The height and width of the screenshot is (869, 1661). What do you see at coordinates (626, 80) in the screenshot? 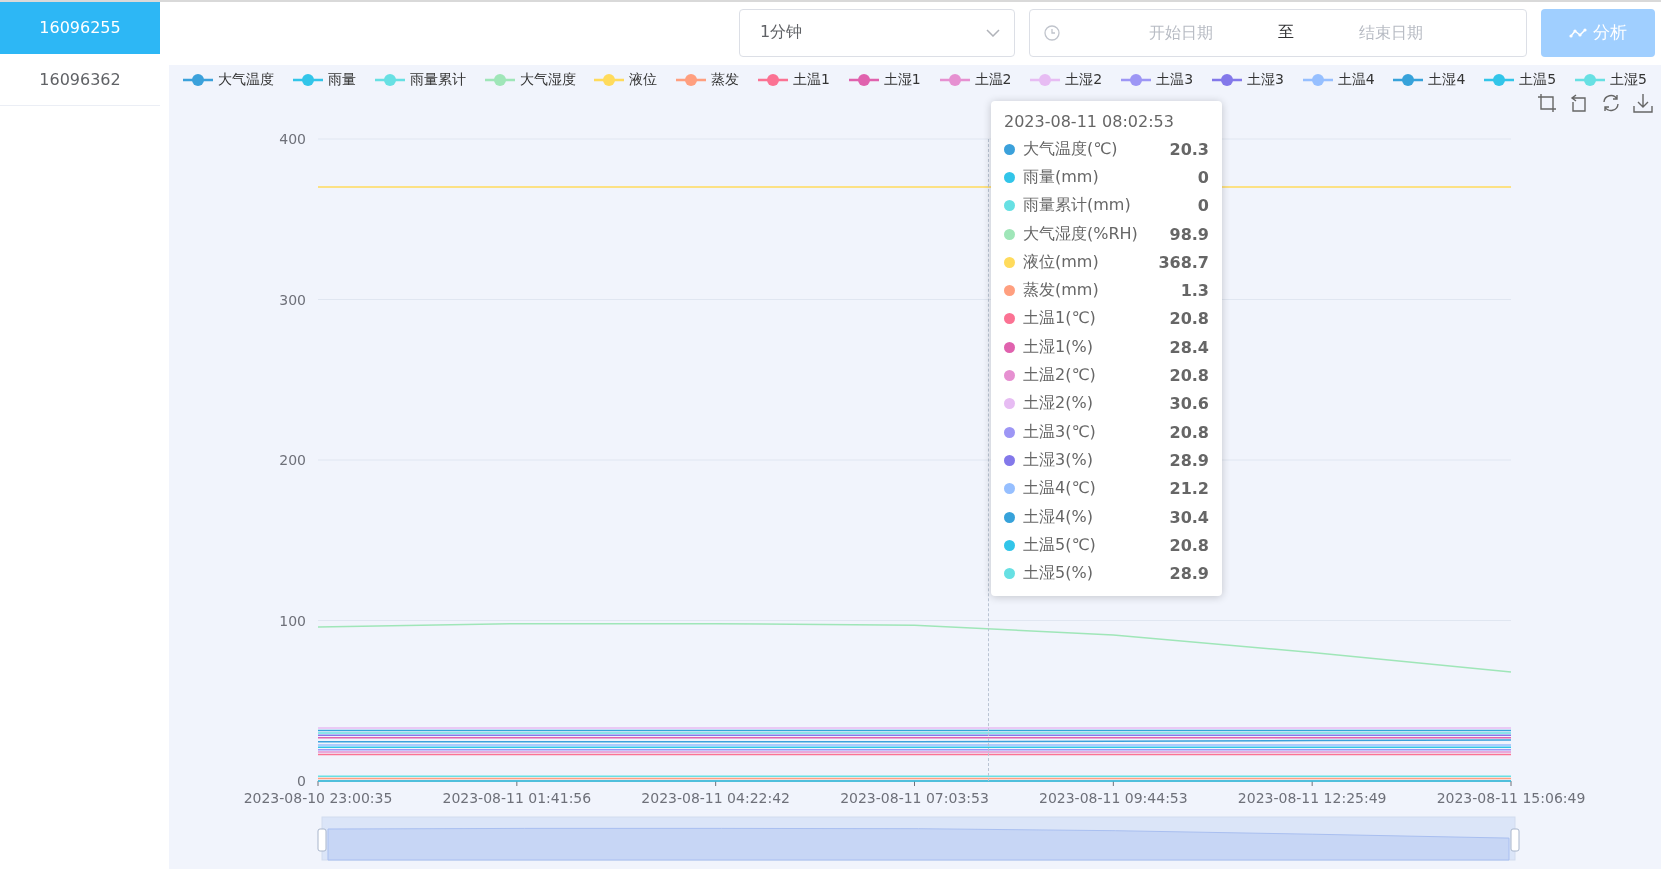
I see `legend-item: 液位` at bounding box center [626, 80].